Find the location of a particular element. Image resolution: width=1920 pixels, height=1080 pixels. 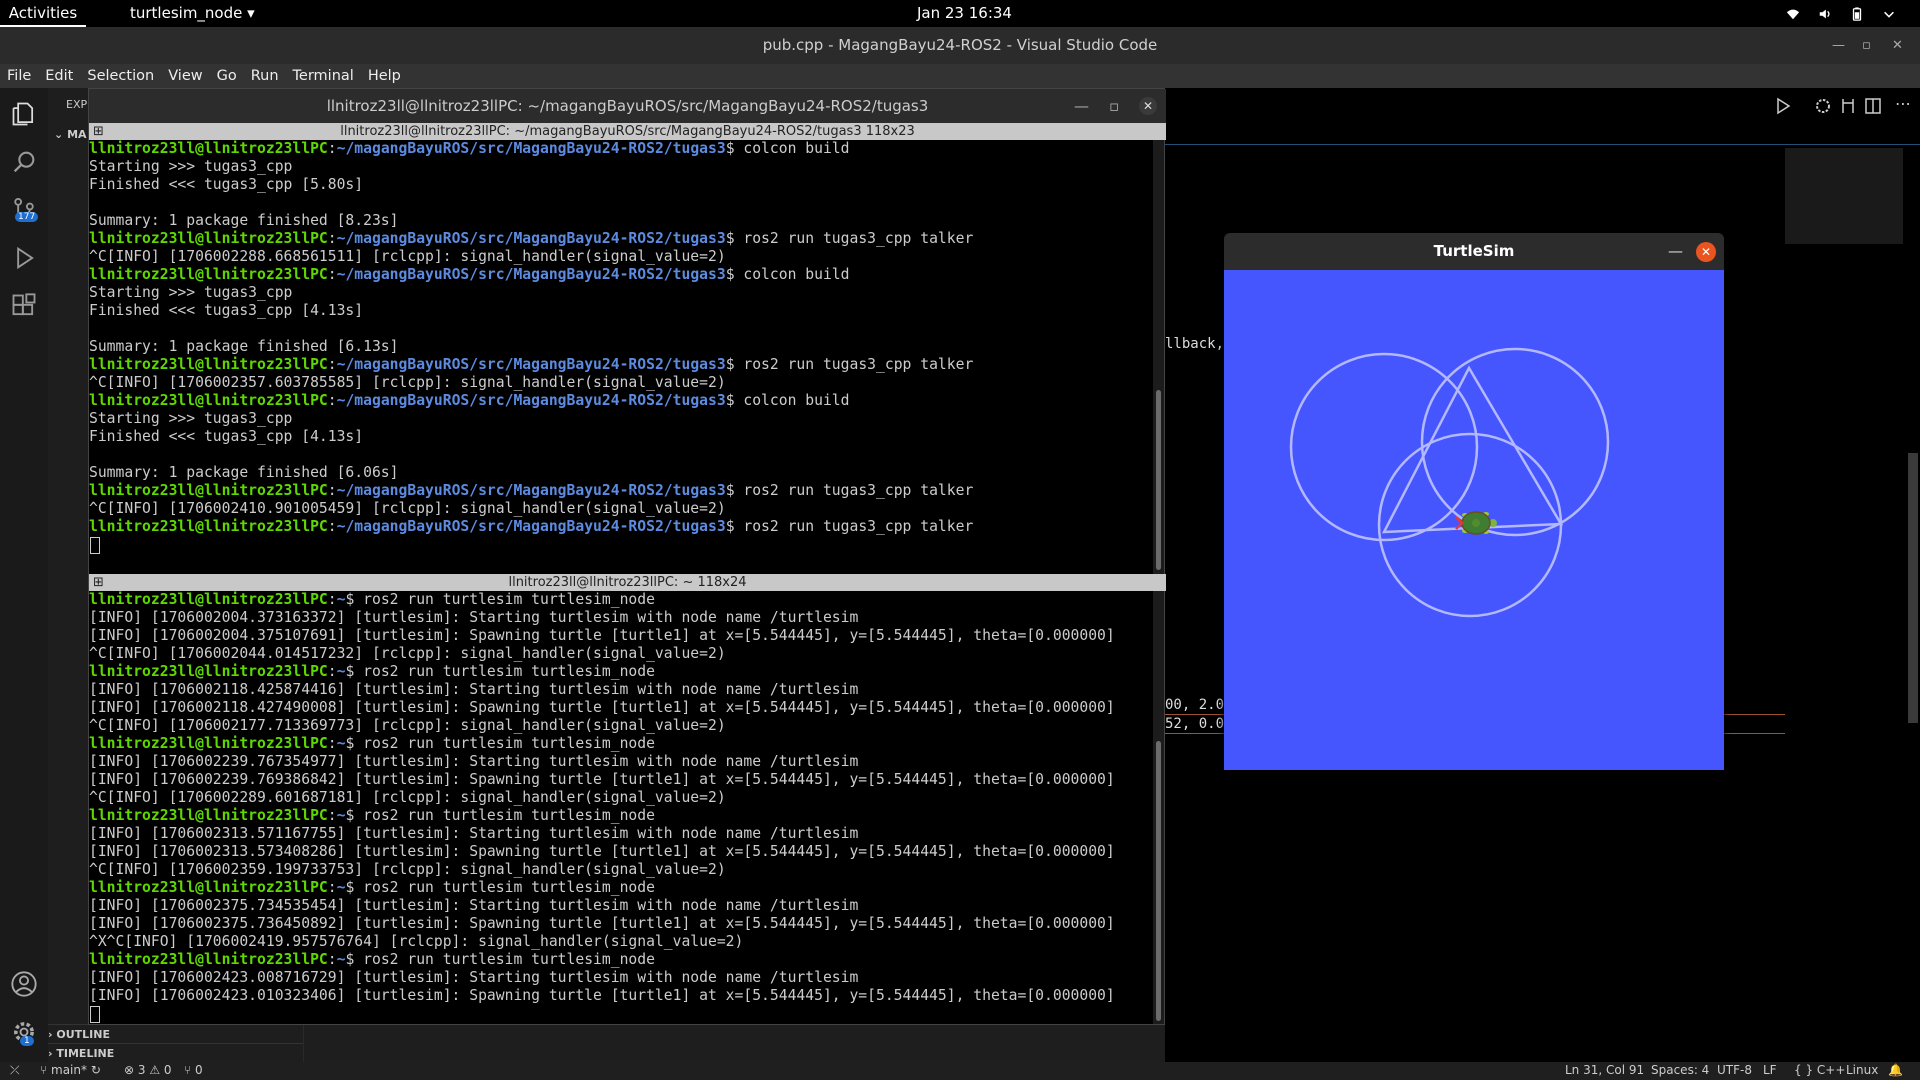

menu-terminal: Terminal is located at coordinates (323, 76).